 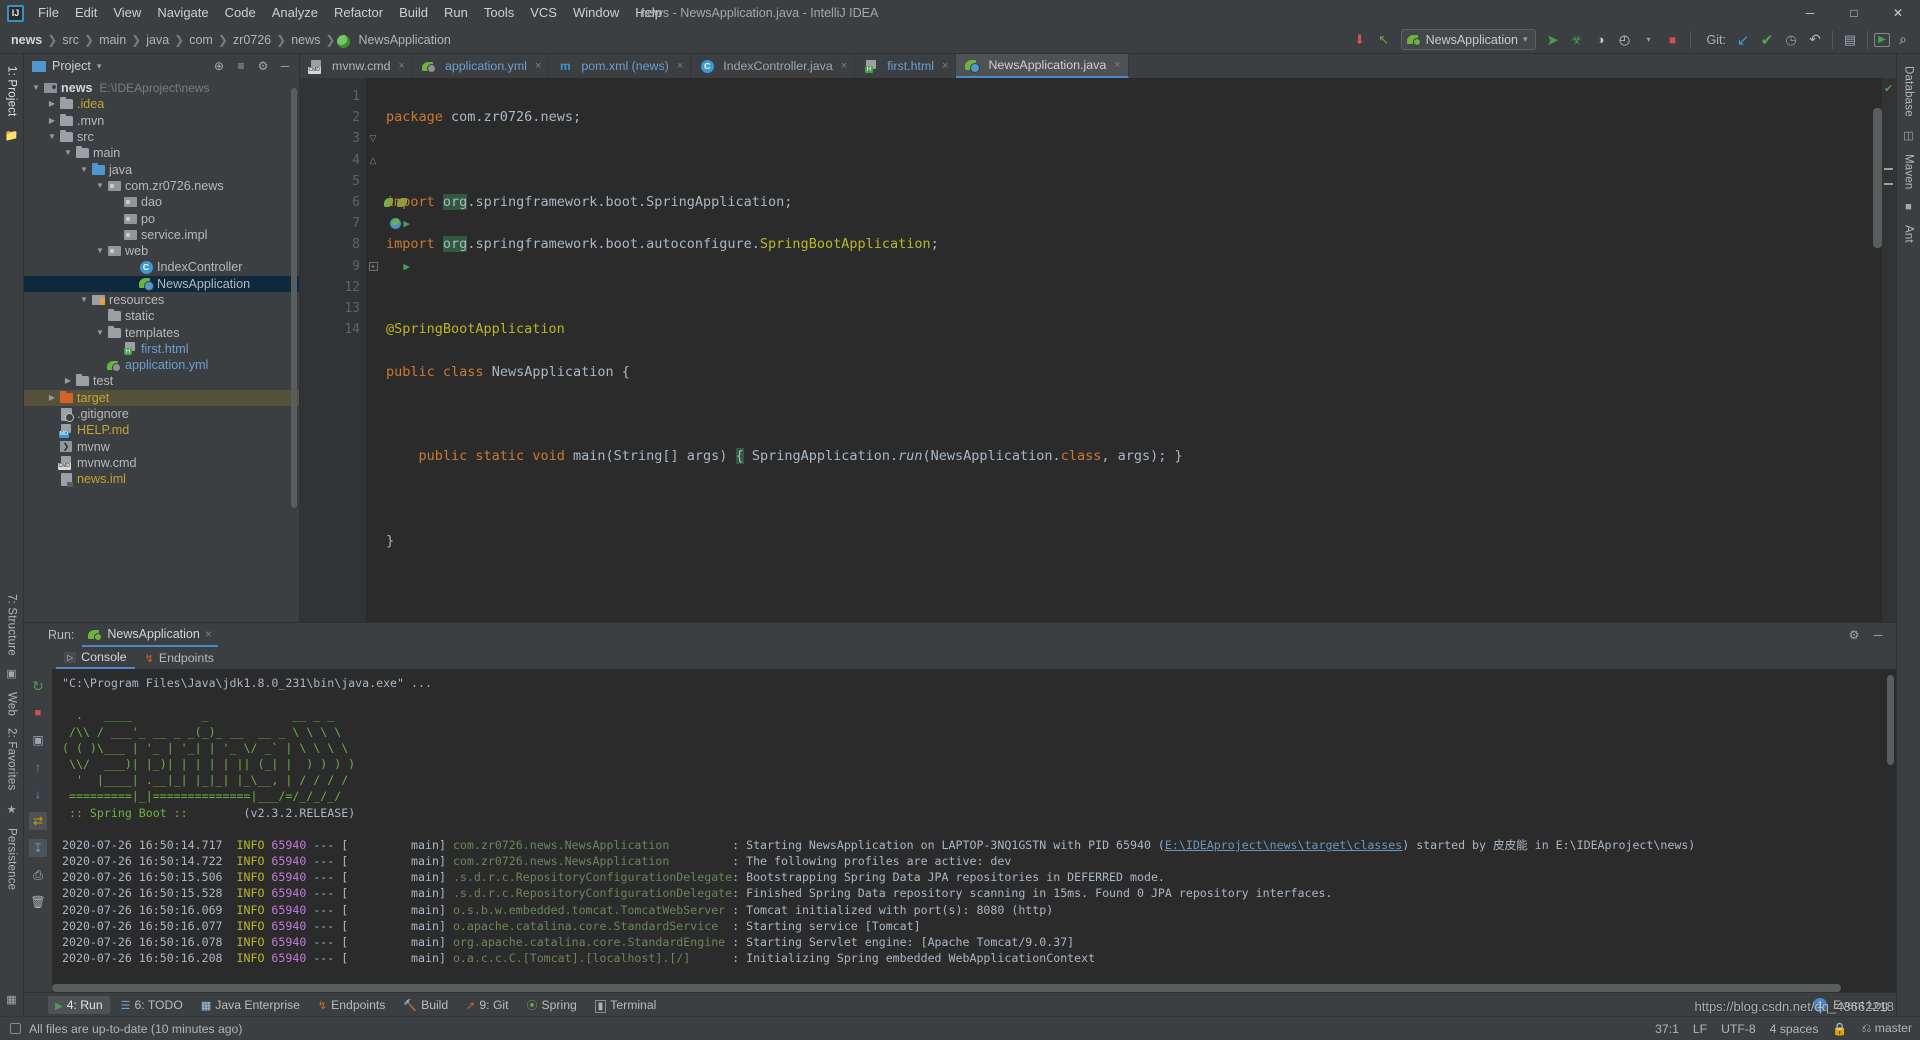 I want to click on run-with-coverage-icon: ◑, so click(x=1601, y=40).